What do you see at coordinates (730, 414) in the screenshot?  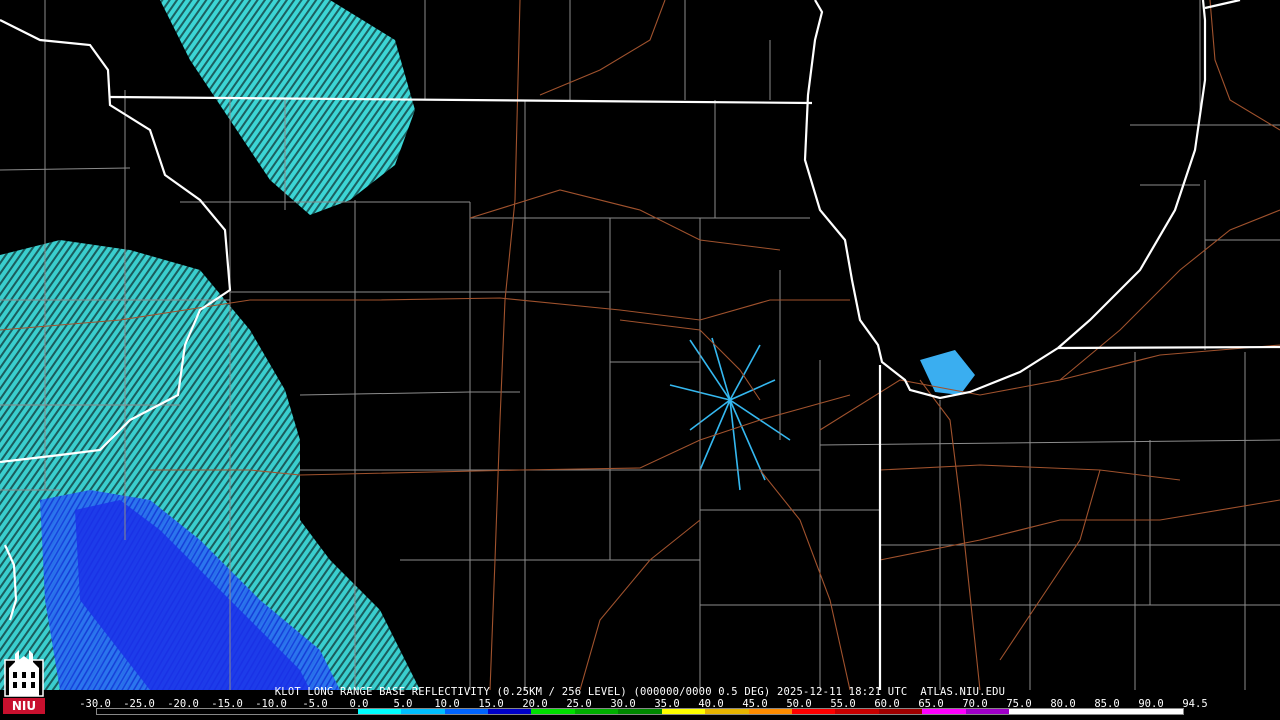 I see `ground-clutter` at bounding box center [730, 414].